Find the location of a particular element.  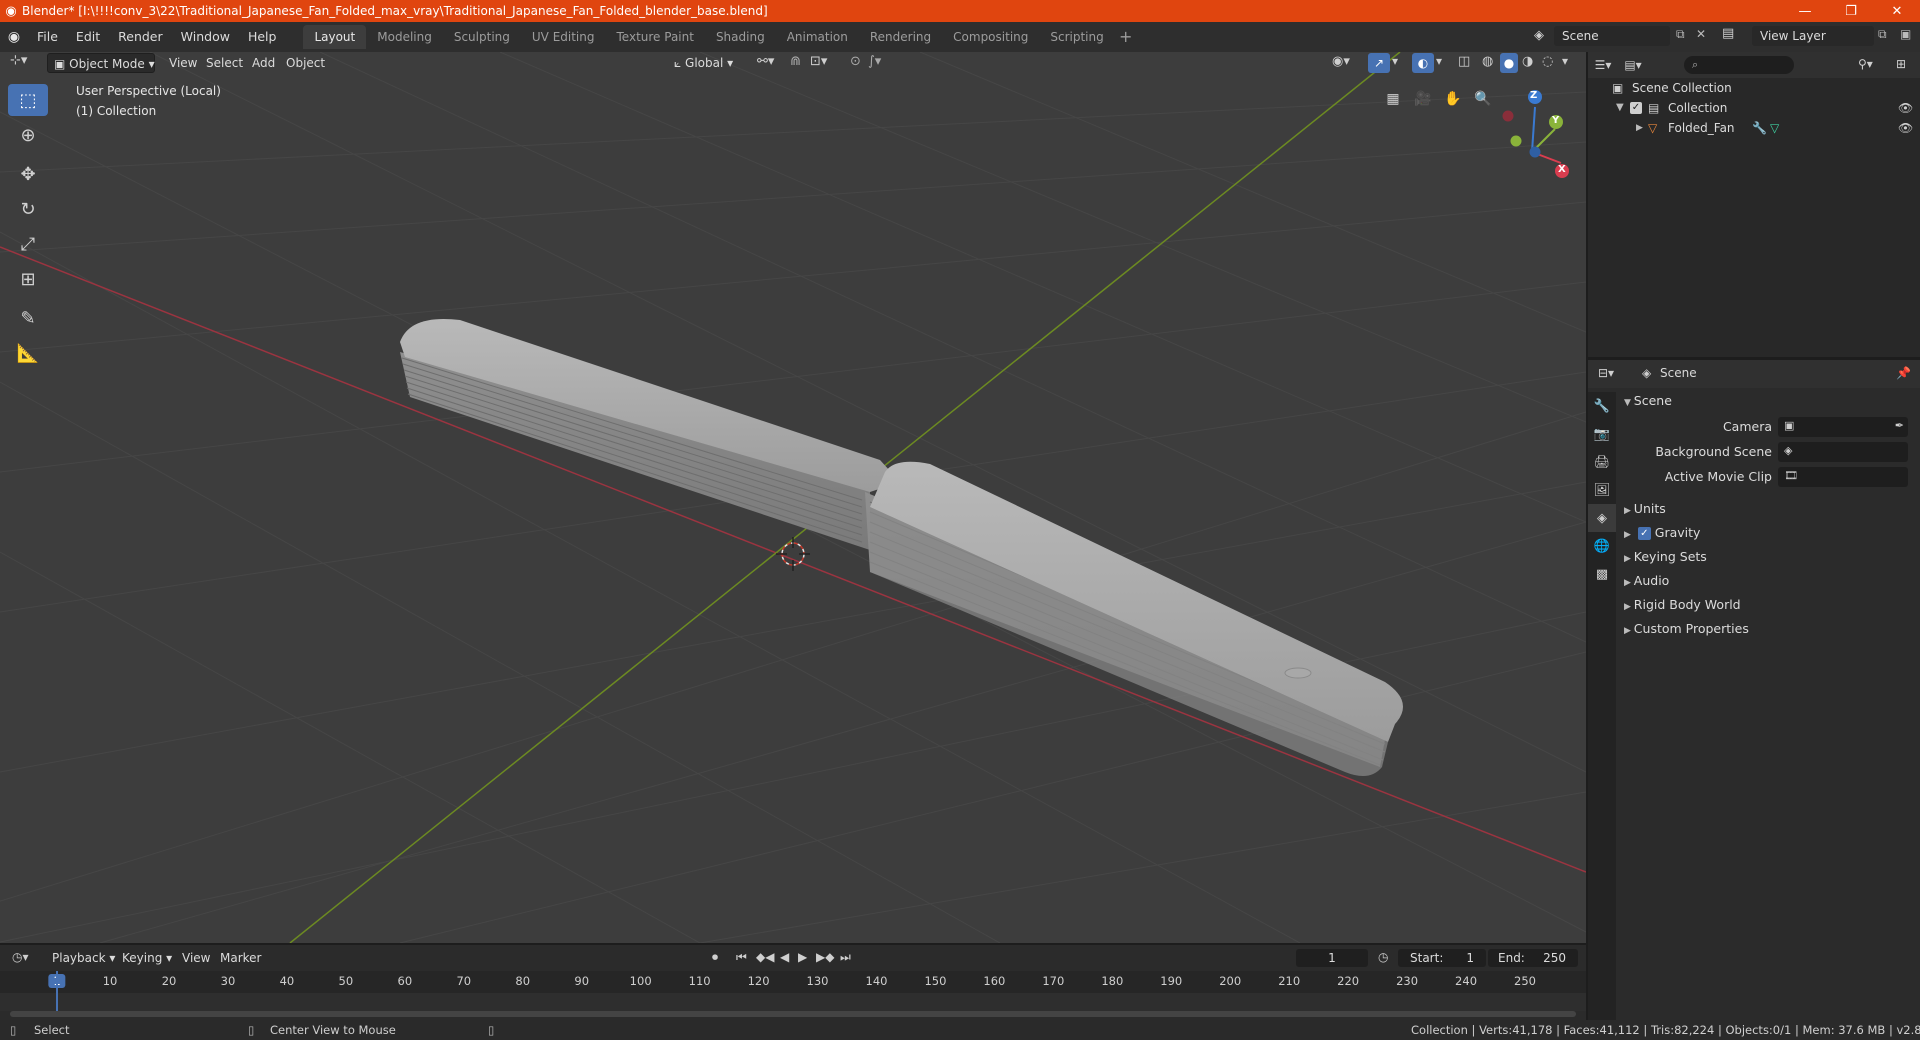

outliner-scene-collection: ▣ Scene Collection is located at coordinates (1754, 88).